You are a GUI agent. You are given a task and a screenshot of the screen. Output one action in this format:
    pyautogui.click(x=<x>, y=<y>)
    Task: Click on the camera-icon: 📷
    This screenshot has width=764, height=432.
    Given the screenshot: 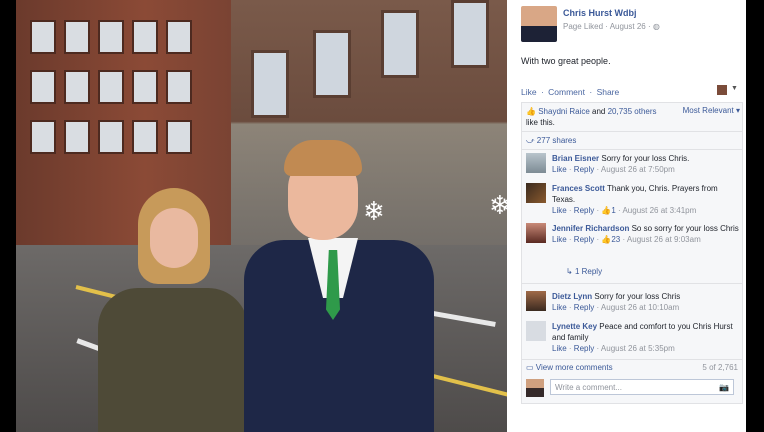 What is the action you would take?
    pyautogui.click(x=724, y=388)
    